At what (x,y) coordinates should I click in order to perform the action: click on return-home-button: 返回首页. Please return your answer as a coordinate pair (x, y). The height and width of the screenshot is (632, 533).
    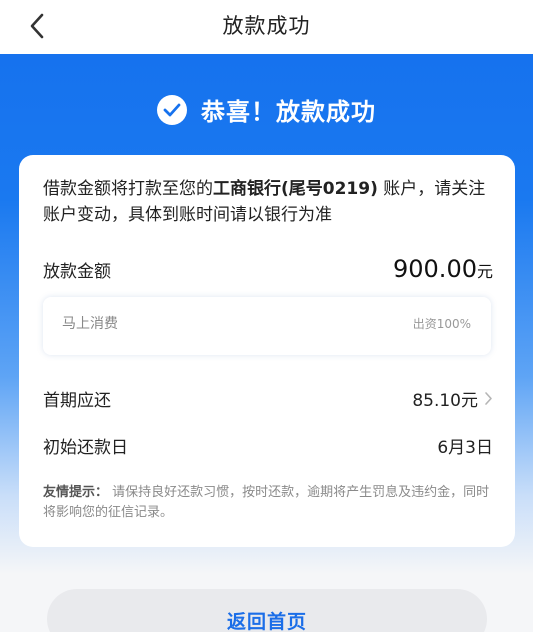
    Looking at the image, I should click on (267, 610).